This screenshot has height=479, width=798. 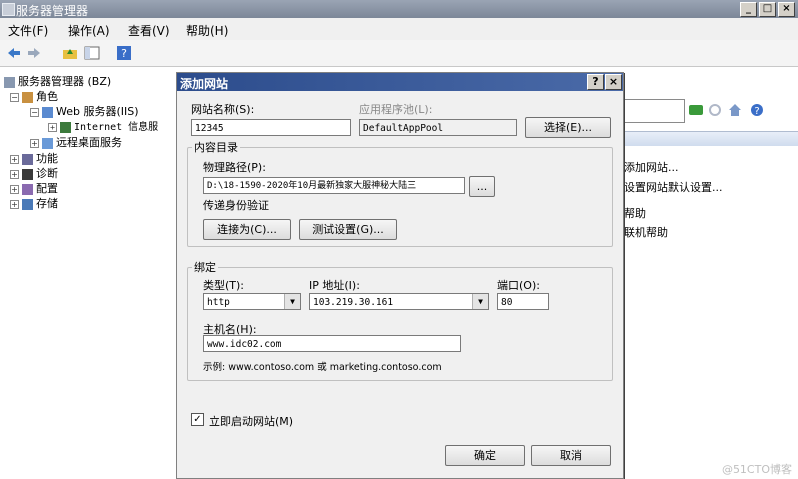 What do you see at coordinates (236, 205) in the screenshot?
I see `passthrough-auth-label: 传递身份验证` at bounding box center [236, 205].